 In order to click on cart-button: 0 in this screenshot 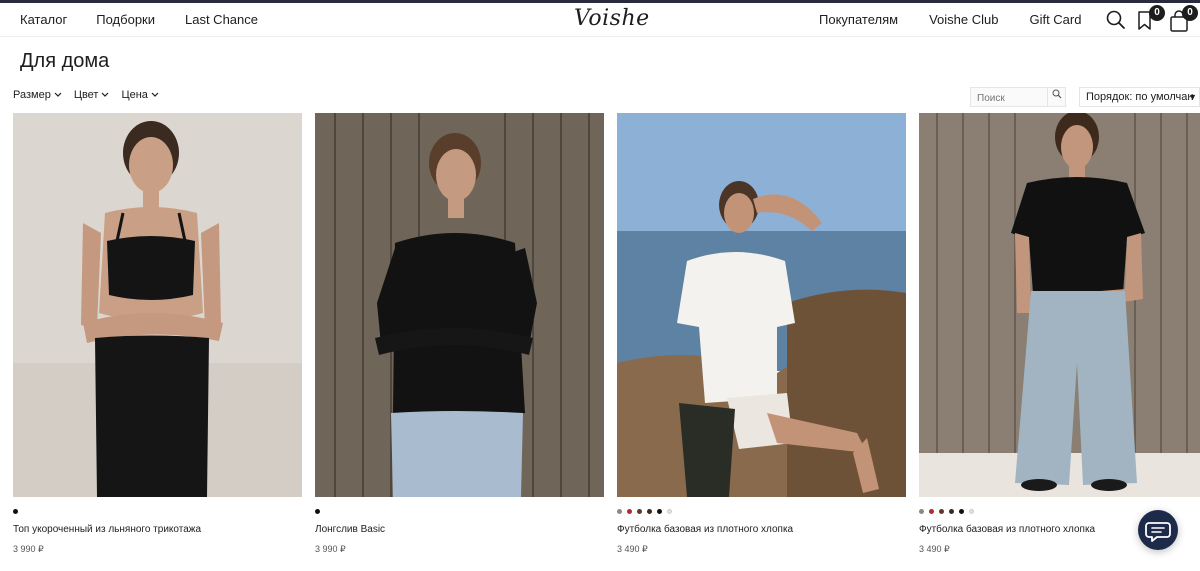, I will do `click(1183, 18)`.